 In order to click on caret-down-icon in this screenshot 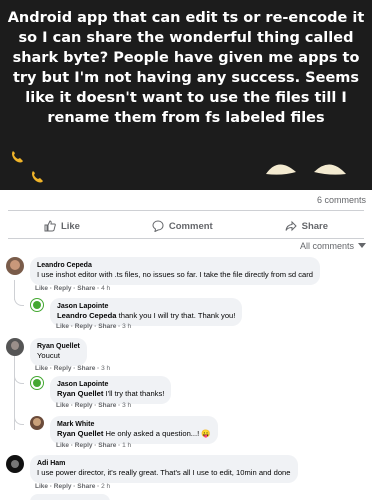, I will do `click(362, 245)`.